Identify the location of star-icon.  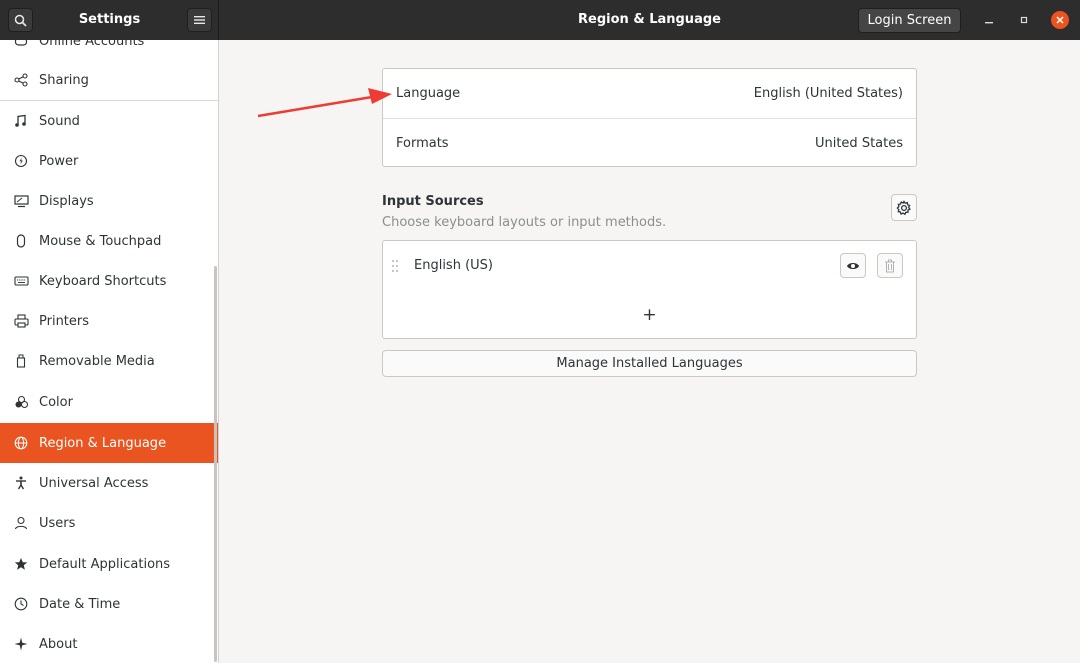
(21, 564).